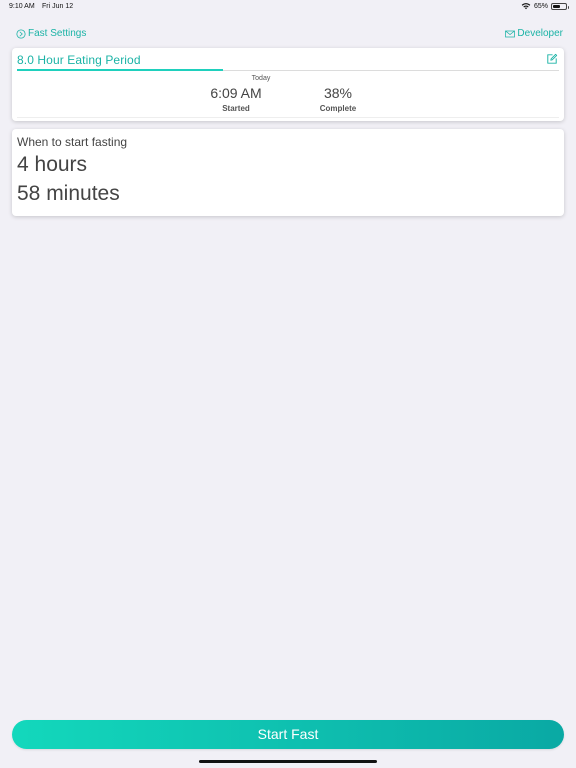 Image resolution: width=576 pixels, height=768 pixels. What do you see at coordinates (338, 93) in the screenshot?
I see `complete-percent: 38%` at bounding box center [338, 93].